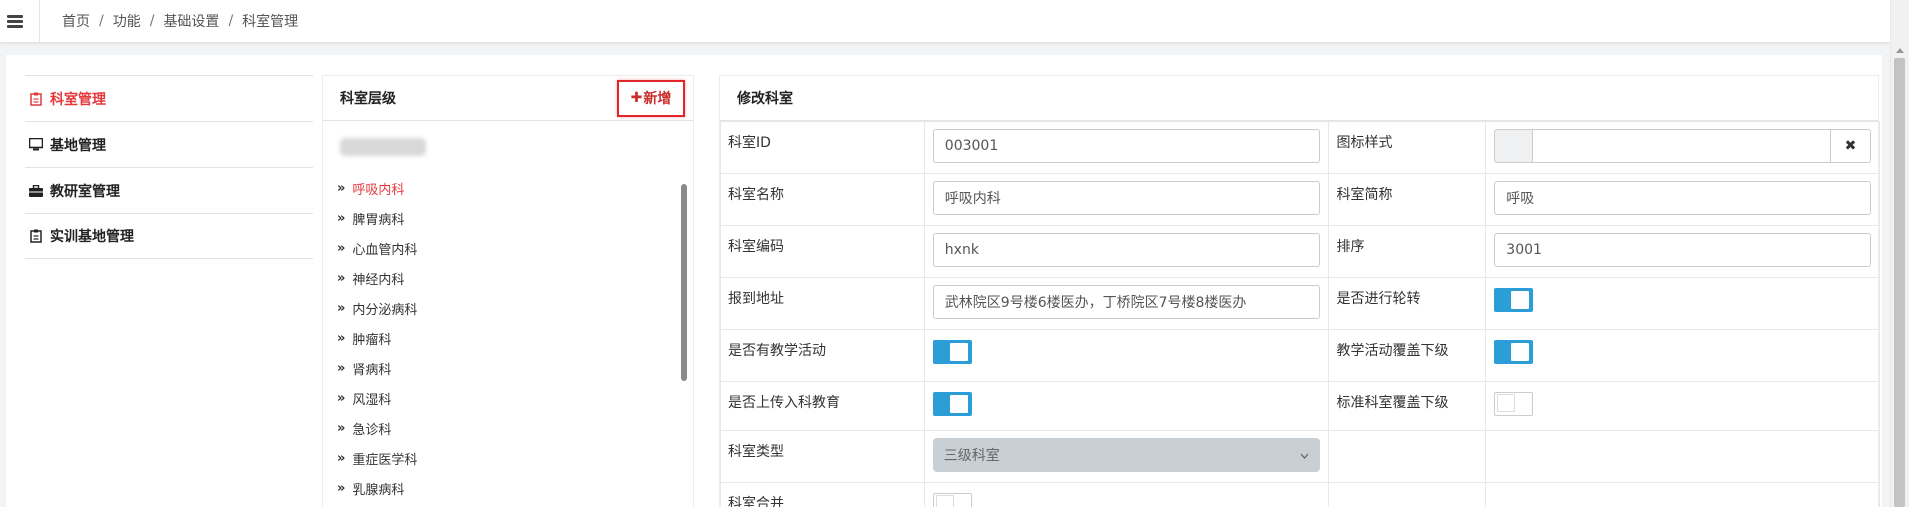 This screenshot has height=507, width=1909. Describe the element at coordinates (508, 98) in the screenshot. I see `tree-header: 科室层级 ✚ 新增` at that location.